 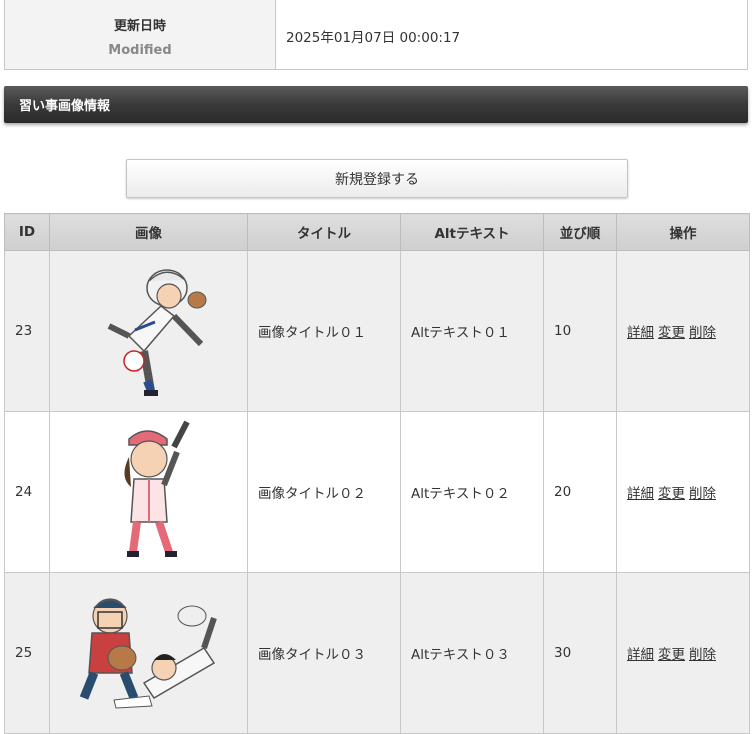 I want to click on cell-alt: Altテキスト０１, so click(x=472, y=331).